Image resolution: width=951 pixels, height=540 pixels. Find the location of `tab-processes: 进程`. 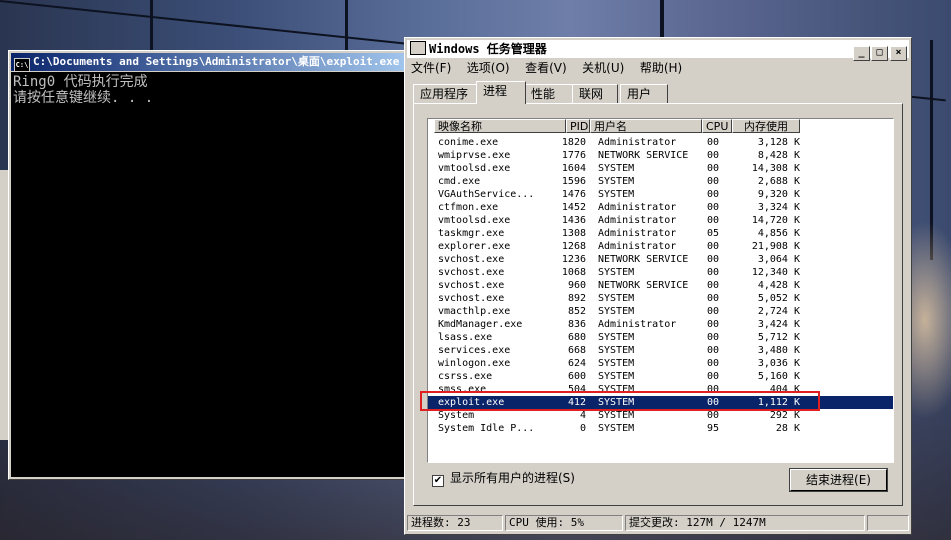

tab-processes: 进程 is located at coordinates (501, 92).